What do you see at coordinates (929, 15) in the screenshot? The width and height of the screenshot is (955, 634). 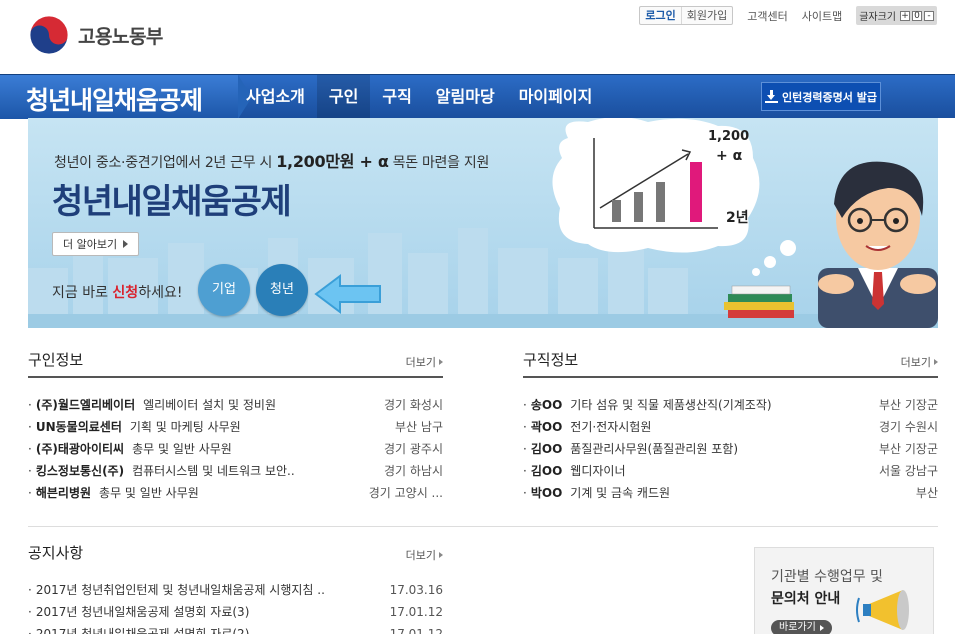 I see `font-decrease-button: -` at bounding box center [929, 15].